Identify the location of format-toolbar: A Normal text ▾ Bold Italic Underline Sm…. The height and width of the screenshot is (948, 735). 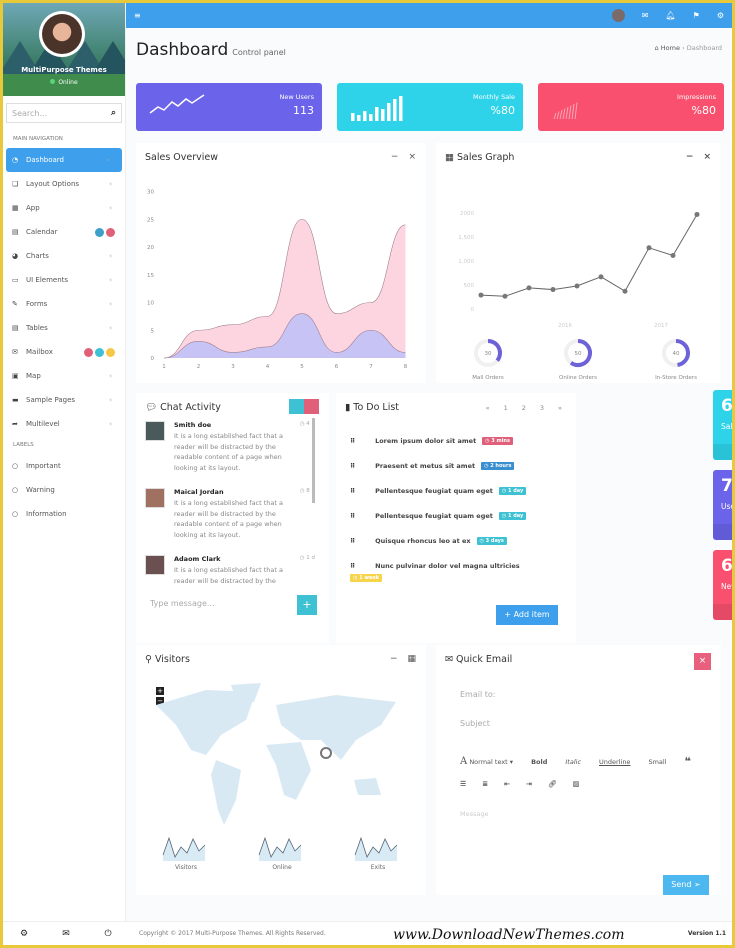
(575, 761).